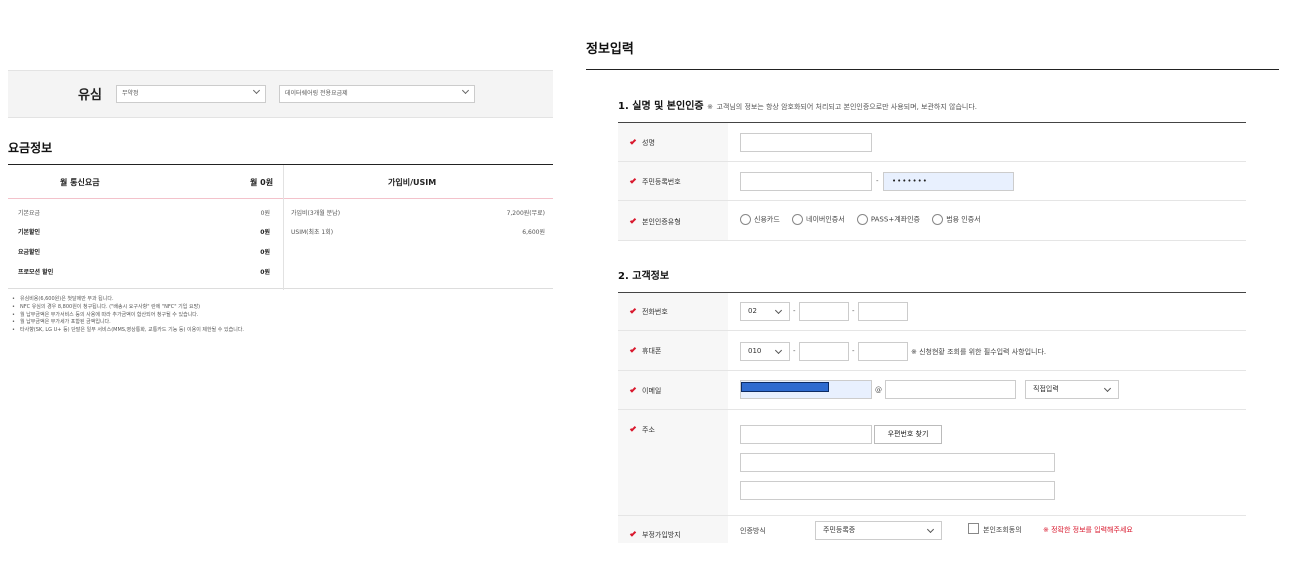 The height and width of the screenshot is (581, 1299). Describe the element at coordinates (655, 182) in the screenshot. I see `rrn-label: 주민등록번호` at that location.